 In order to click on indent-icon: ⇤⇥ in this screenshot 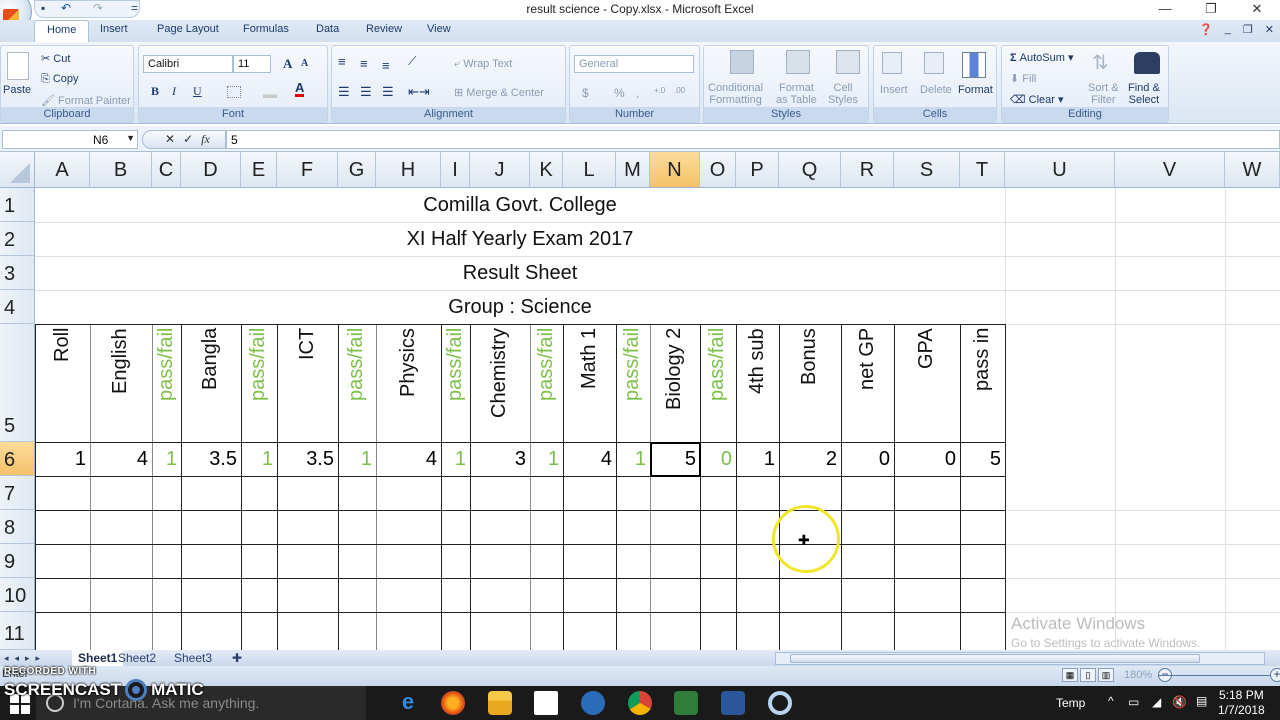, I will do `click(419, 92)`.